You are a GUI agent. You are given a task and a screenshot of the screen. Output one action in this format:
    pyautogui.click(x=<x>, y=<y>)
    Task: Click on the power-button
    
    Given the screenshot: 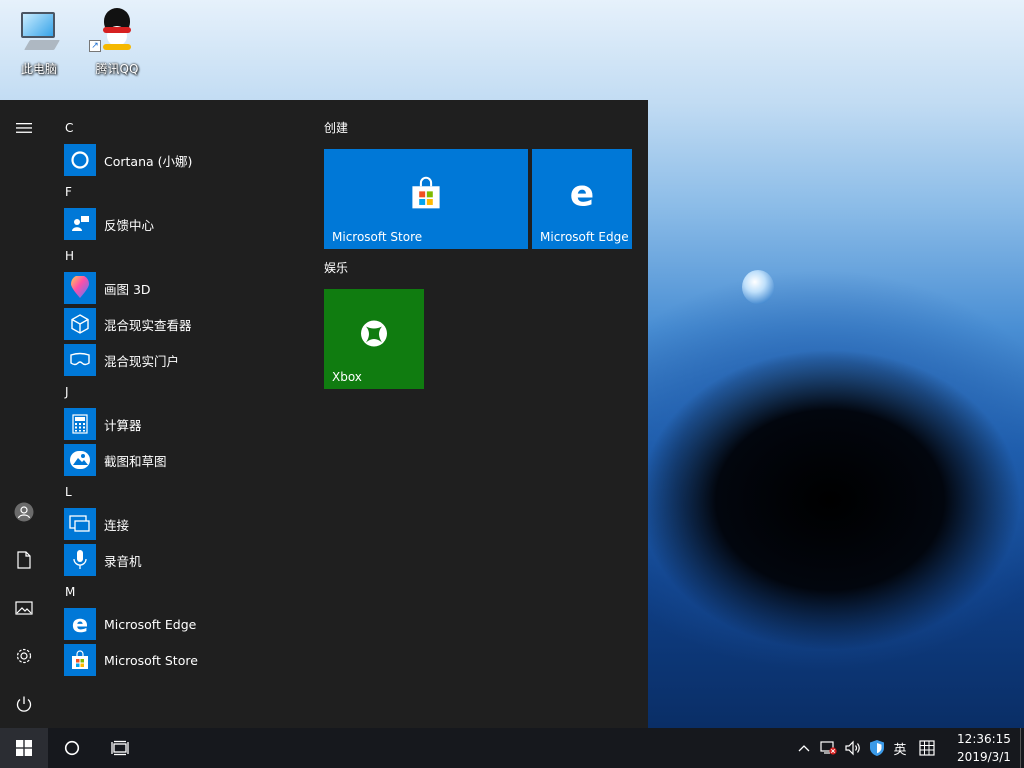 What is the action you would take?
    pyautogui.click(x=24, y=704)
    